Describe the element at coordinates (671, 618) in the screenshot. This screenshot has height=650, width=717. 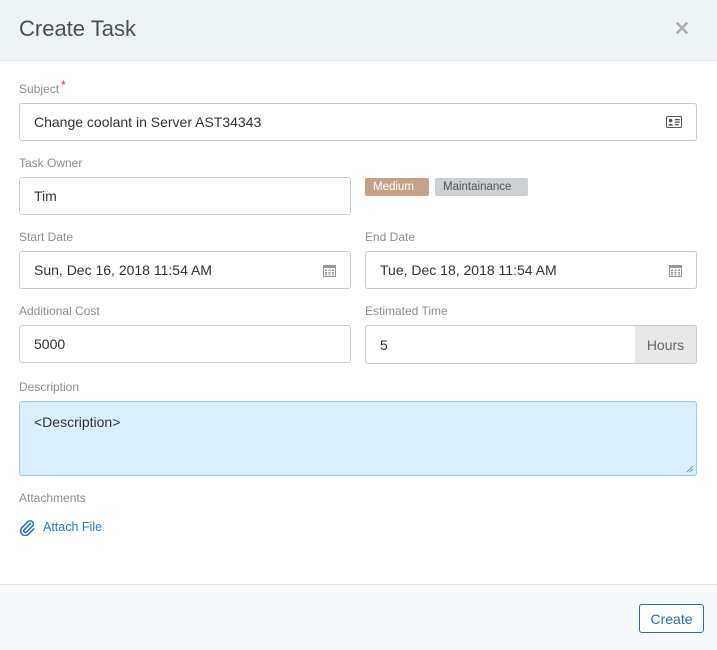
I see `create-button: Create` at that location.